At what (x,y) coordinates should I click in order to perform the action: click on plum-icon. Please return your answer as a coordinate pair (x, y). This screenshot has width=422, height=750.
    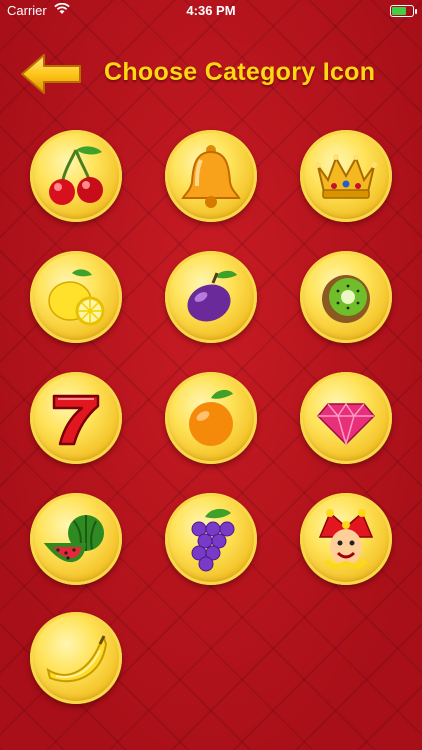
    Looking at the image, I should click on (212, 296).